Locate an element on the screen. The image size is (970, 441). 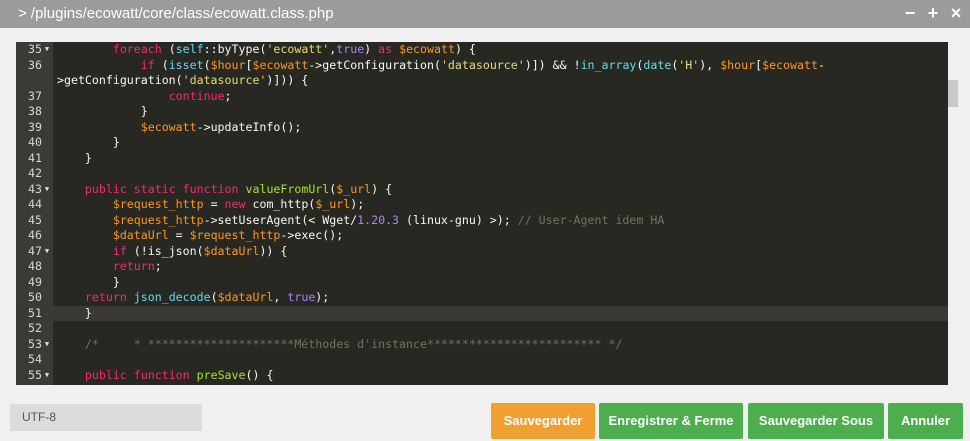
code-text: $request_http = new com_http($_url); is located at coordinates (238, 204).